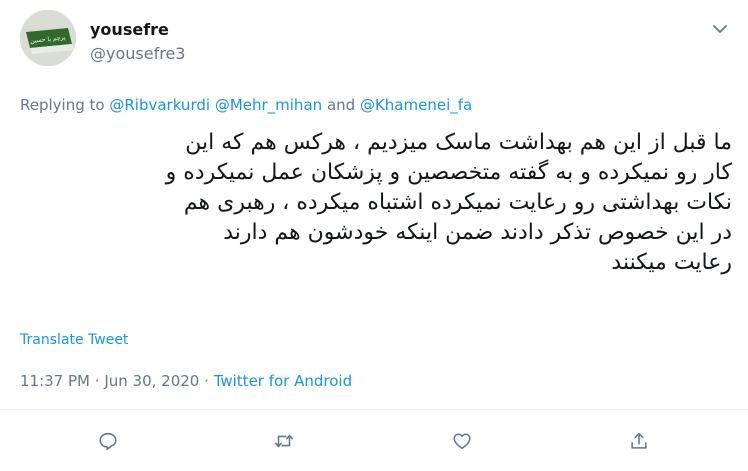 The width and height of the screenshot is (748, 471). What do you see at coordinates (74, 340) in the screenshot?
I see `translate-tweet-link: Translate Tweet` at bounding box center [74, 340].